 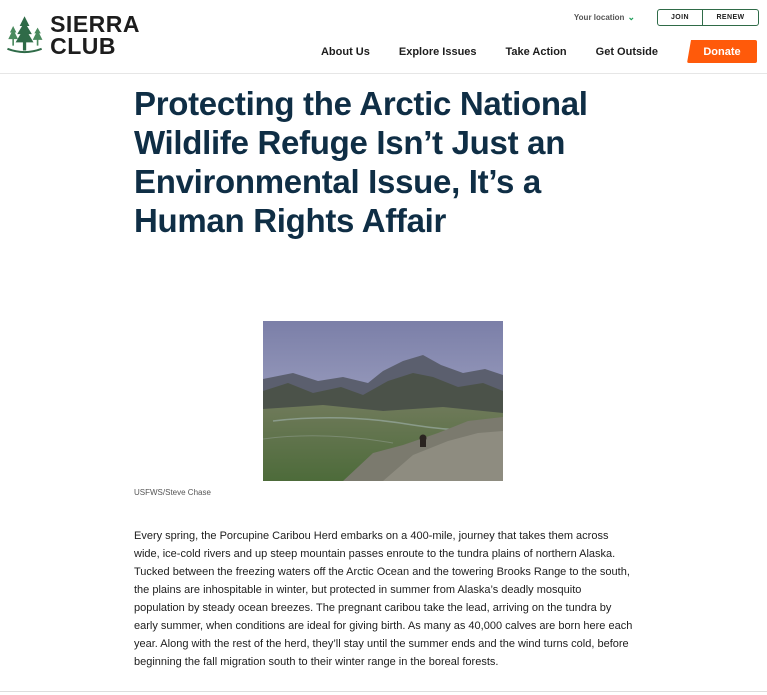 I want to click on utility-bar: Your location ⌄ JOIN RENEW, so click(x=666, y=17).